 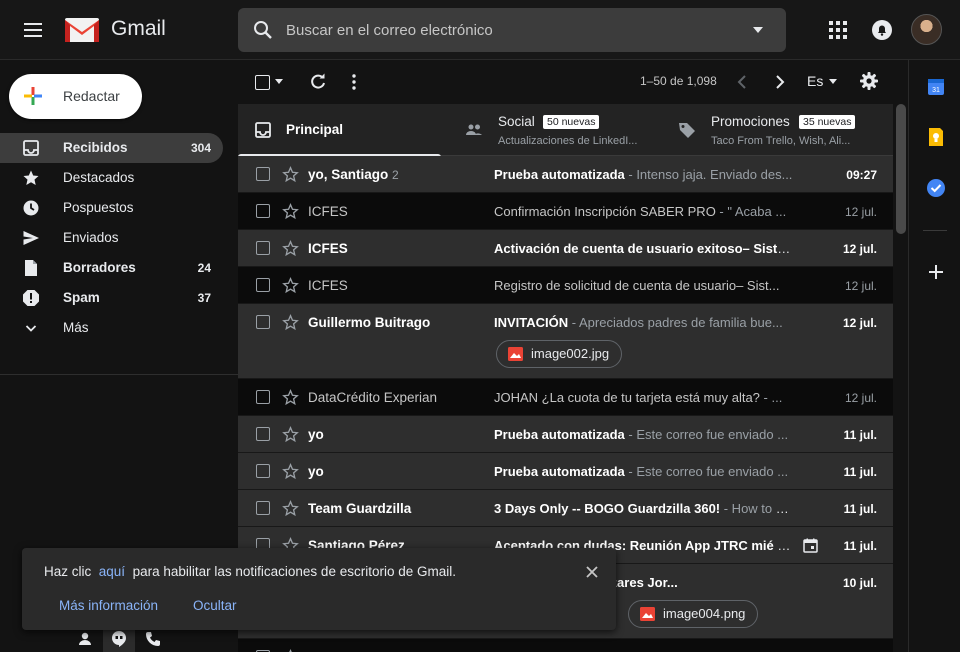 What do you see at coordinates (936, 188) in the screenshot?
I see `tasks-addon-icon` at bounding box center [936, 188].